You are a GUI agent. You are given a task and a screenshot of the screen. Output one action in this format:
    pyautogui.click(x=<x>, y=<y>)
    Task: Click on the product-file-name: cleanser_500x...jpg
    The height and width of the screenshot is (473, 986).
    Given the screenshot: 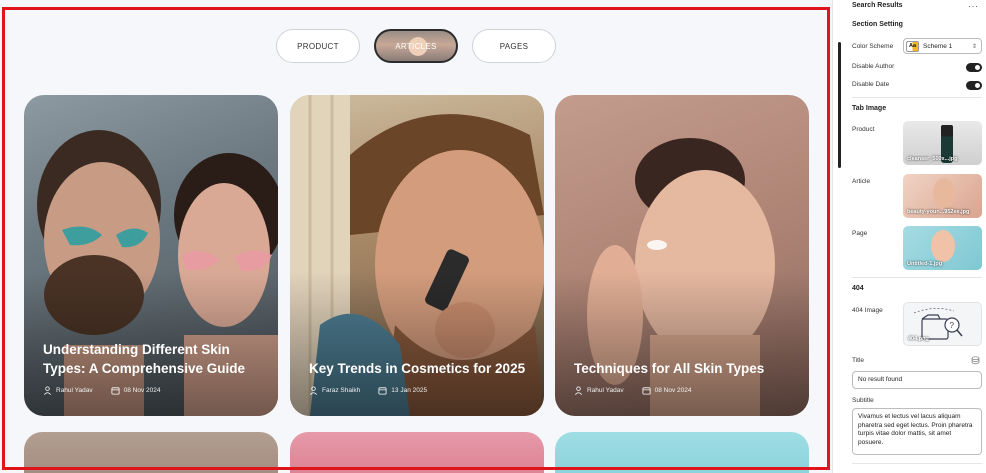 What is the action you would take?
    pyautogui.click(x=932, y=159)
    